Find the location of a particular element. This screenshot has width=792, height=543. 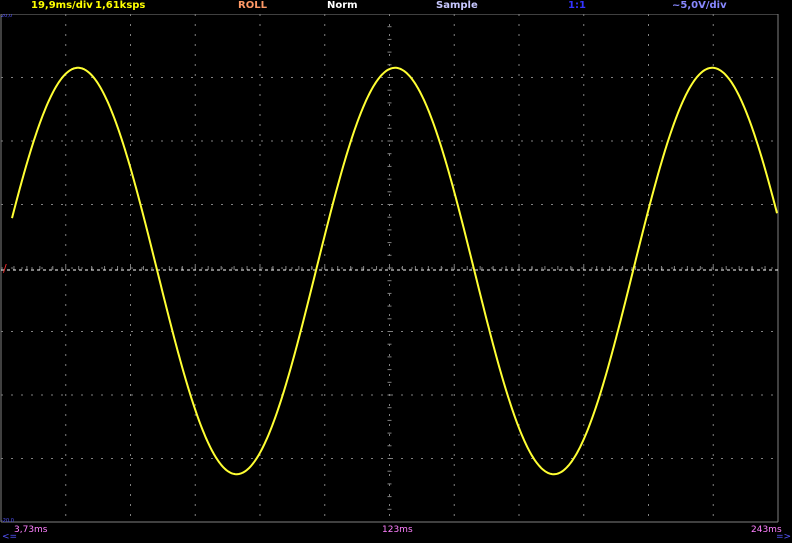

trigger-mode-indicator: Norm is located at coordinates (342, 6).